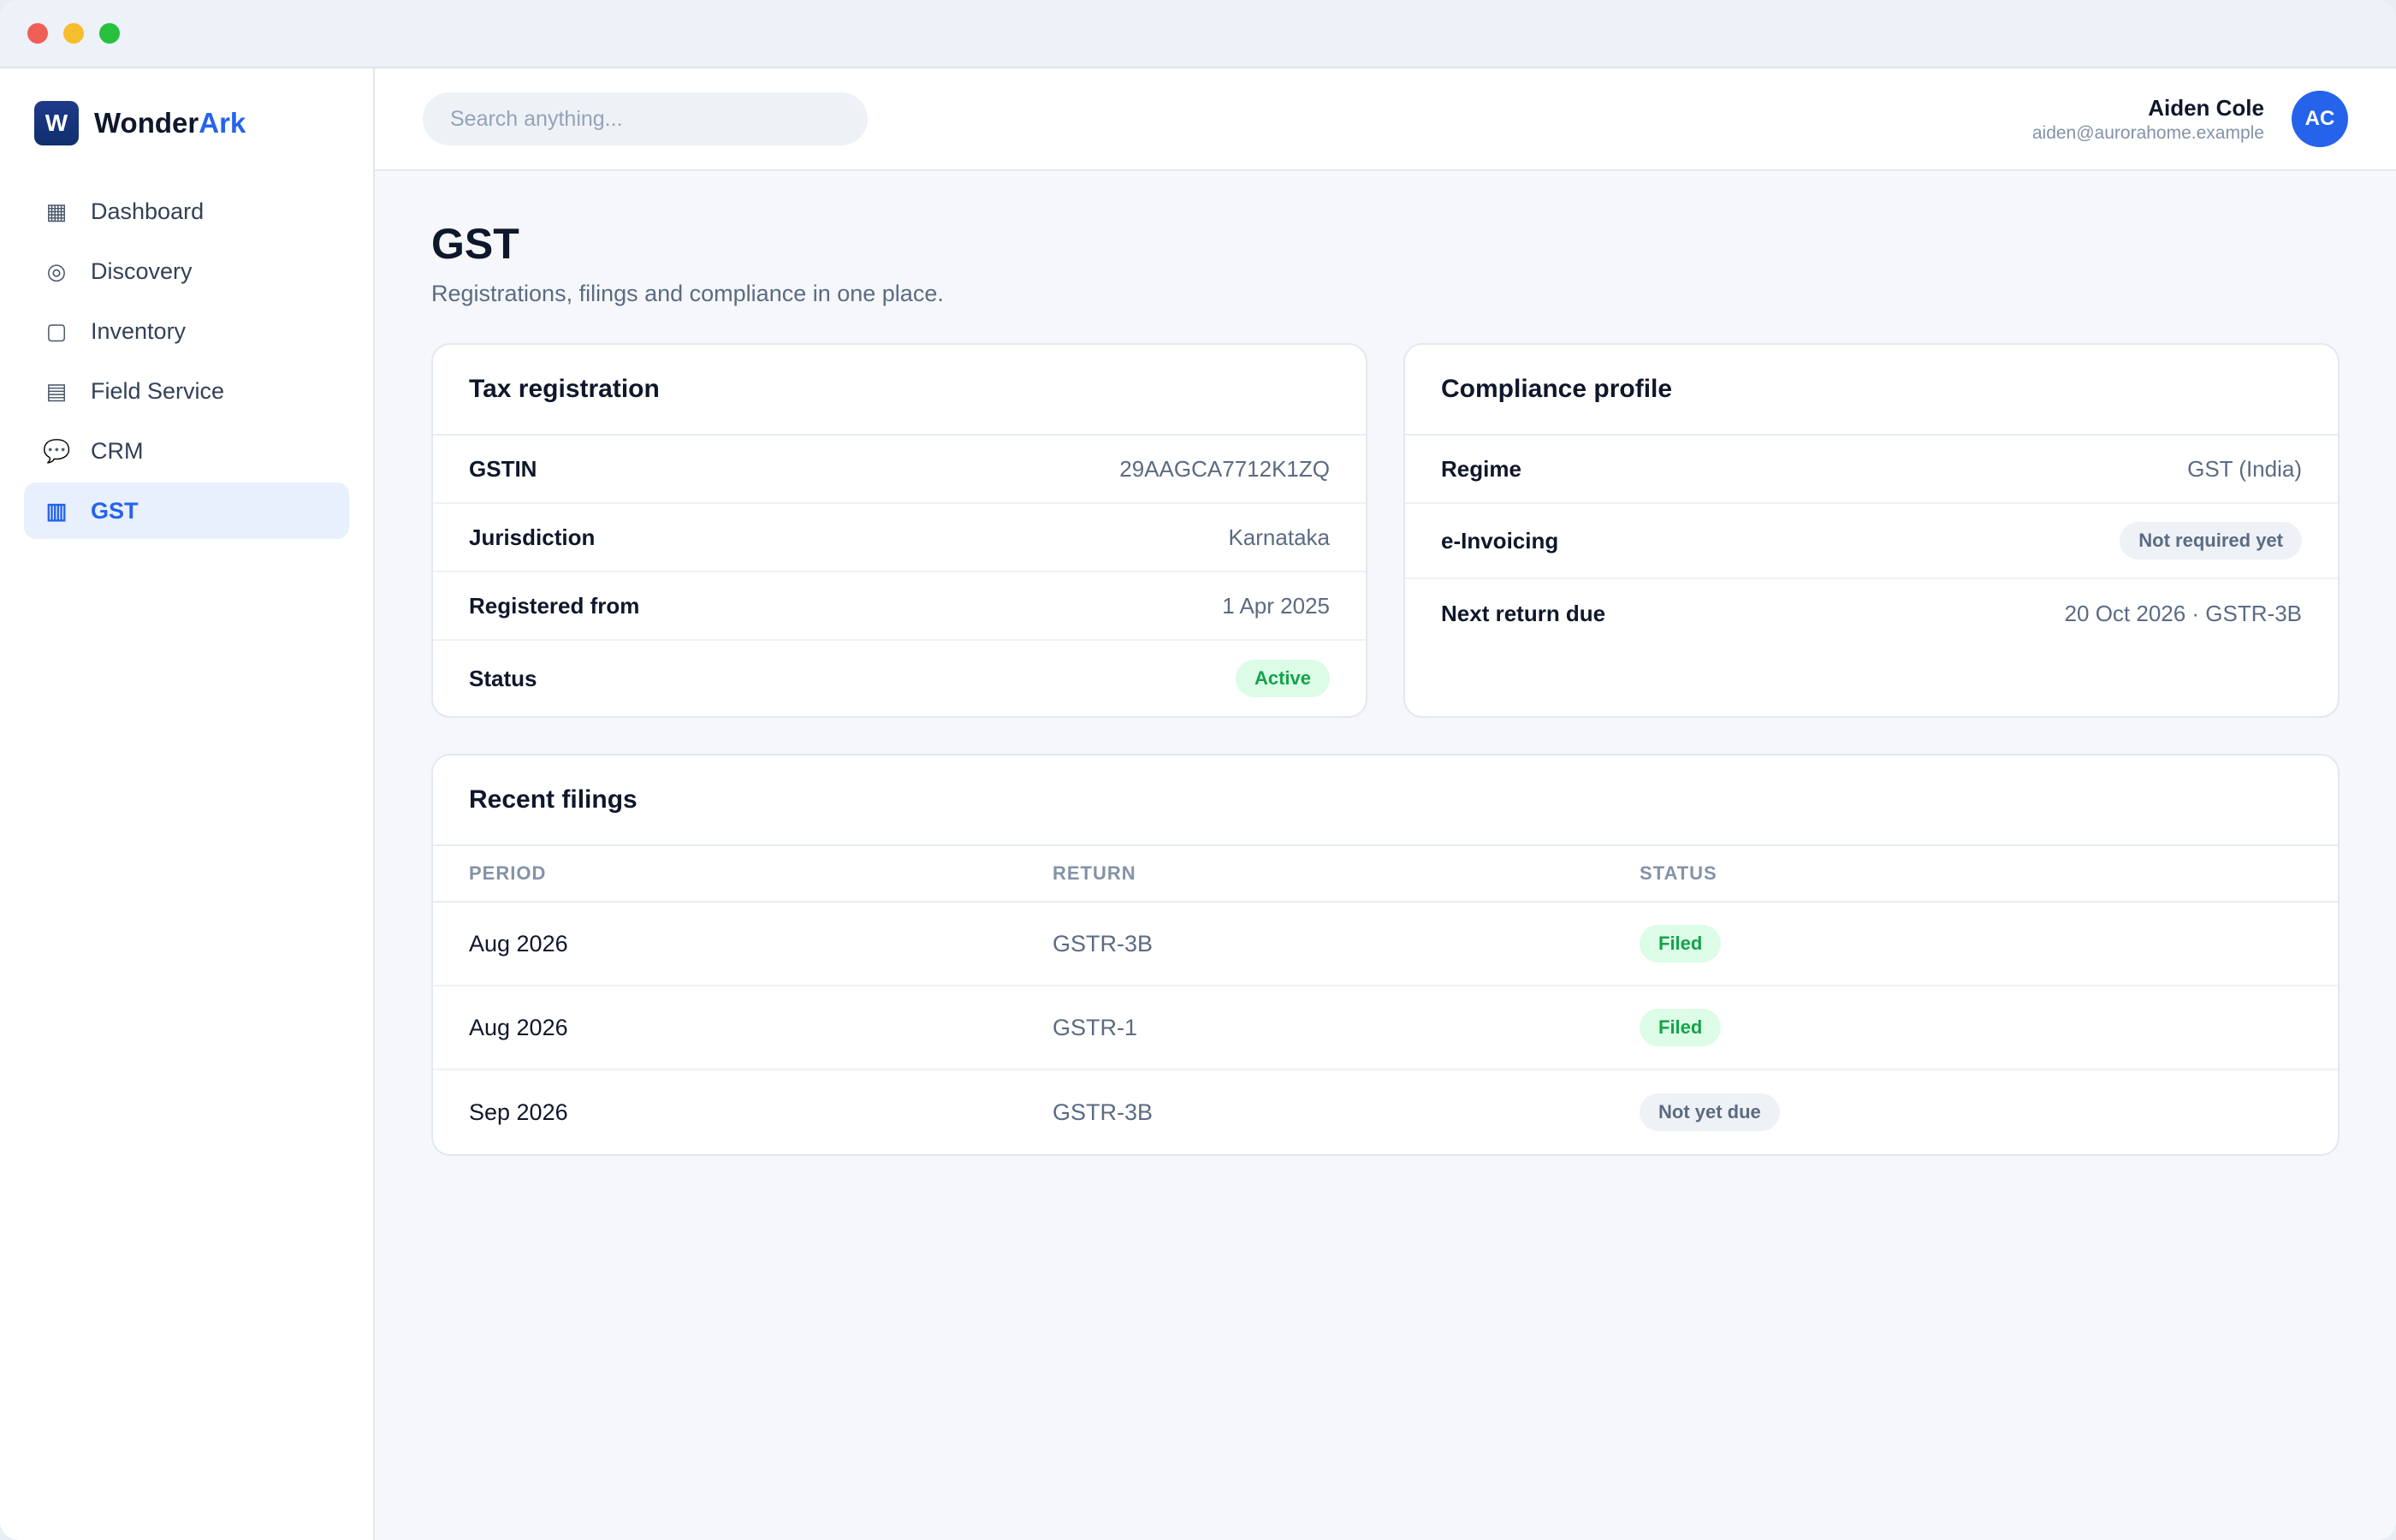 The width and height of the screenshot is (2396, 1540). I want to click on column-header-status: STATUS, so click(1678, 873).